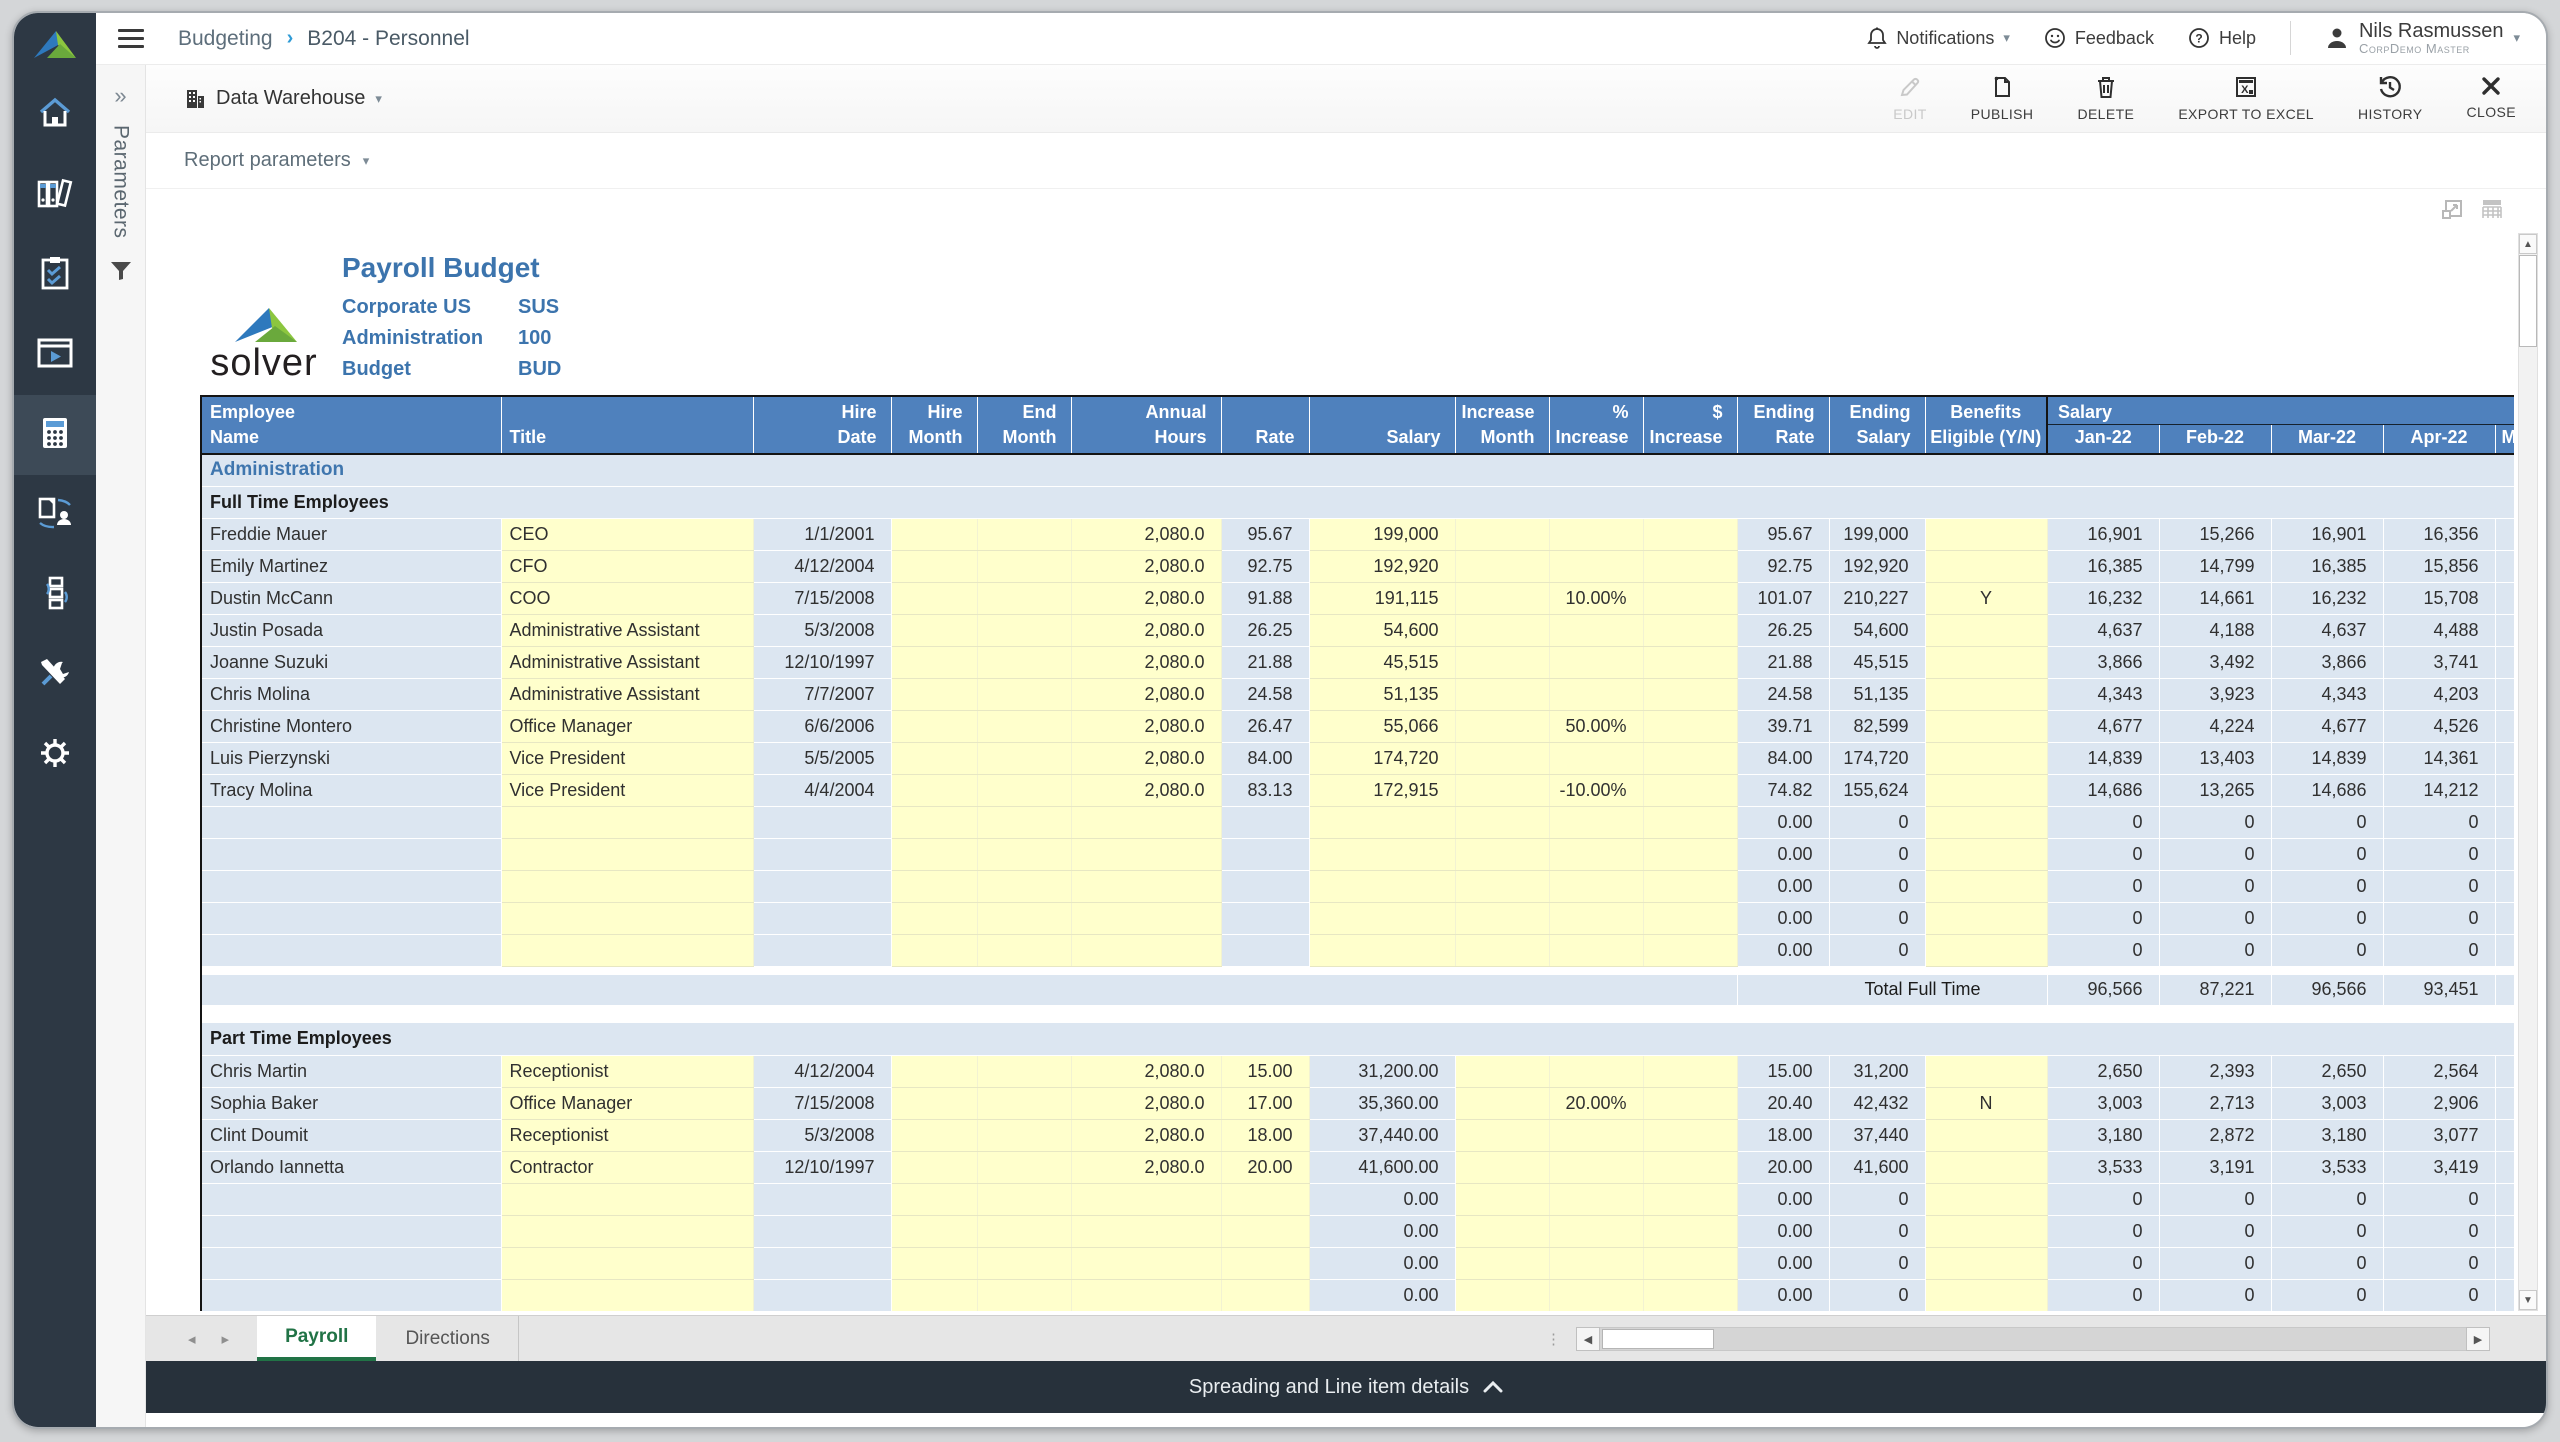 This screenshot has height=1442, width=2560. Describe the element at coordinates (226, 1339) in the screenshot. I see `tab-scroll-right-icon: ▸` at that location.